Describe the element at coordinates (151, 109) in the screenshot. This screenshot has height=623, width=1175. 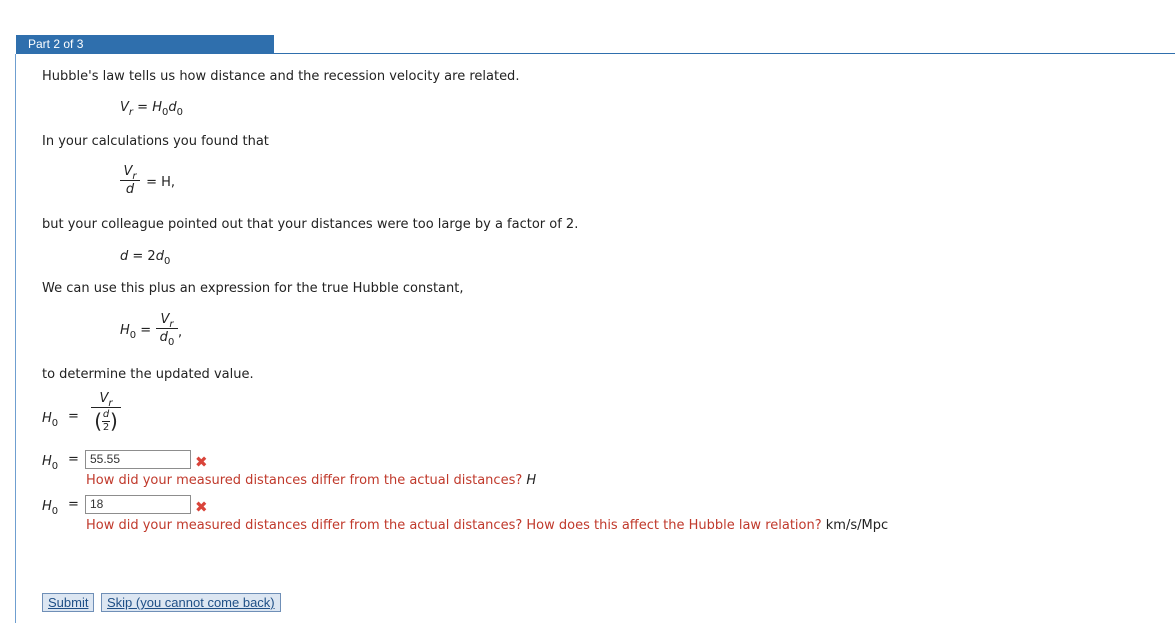
I see `hubble-law-equation: Vr = H0d0` at that location.